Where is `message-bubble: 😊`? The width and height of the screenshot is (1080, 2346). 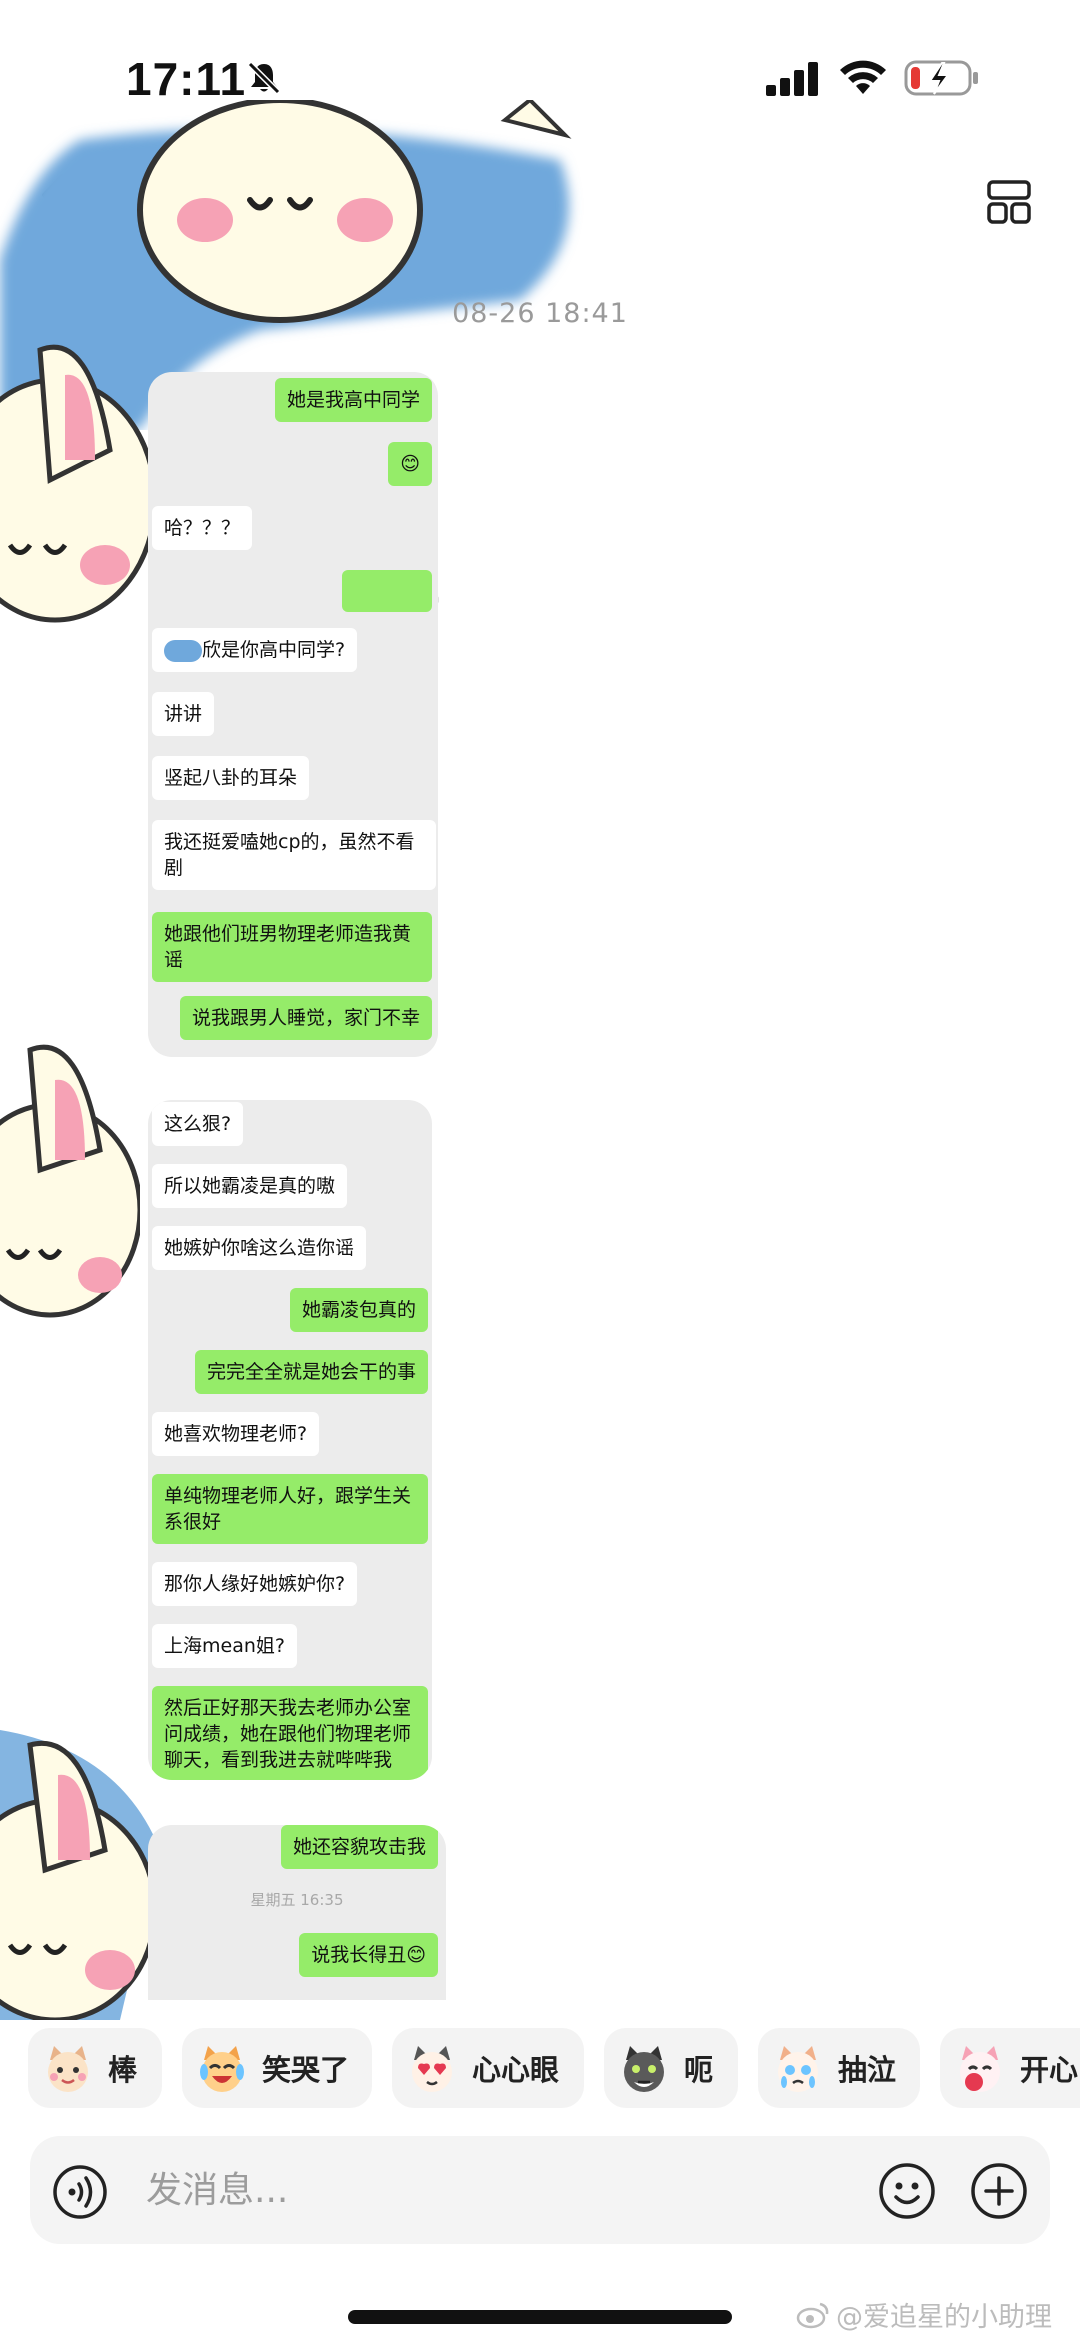 message-bubble: 😊 is located at coordinates (410, 464).